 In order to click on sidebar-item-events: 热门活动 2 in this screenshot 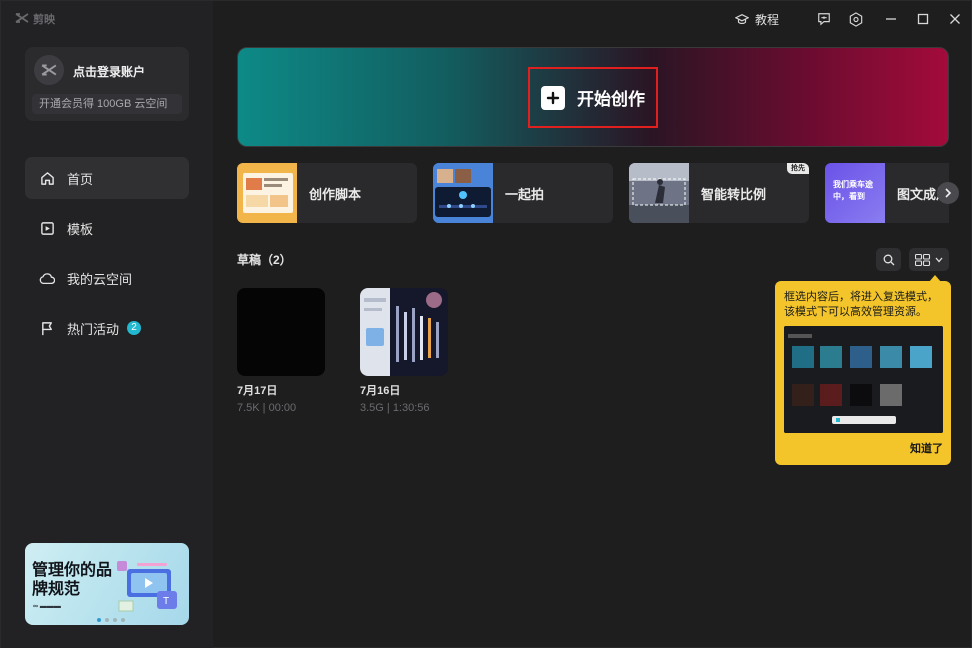, I will do `click(107, 328)`.